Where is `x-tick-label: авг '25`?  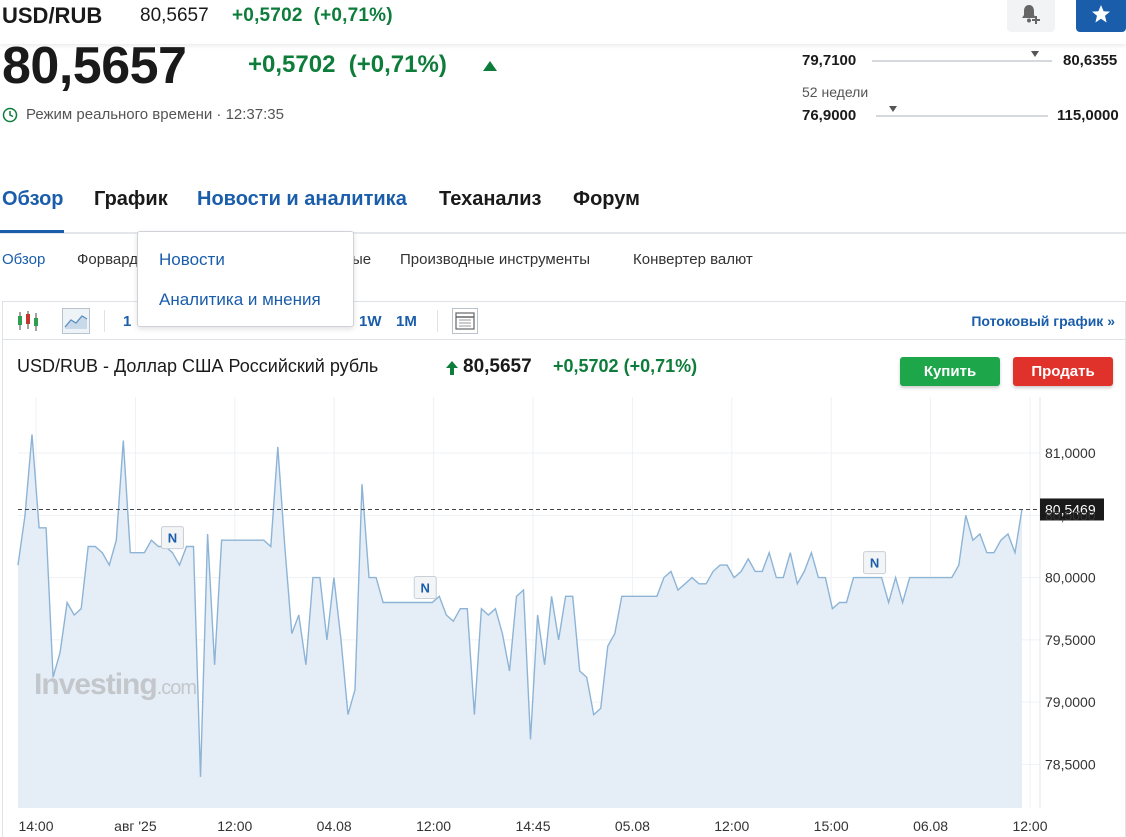
x-tick-label: авг '25 is located at coordinates (135, 826).